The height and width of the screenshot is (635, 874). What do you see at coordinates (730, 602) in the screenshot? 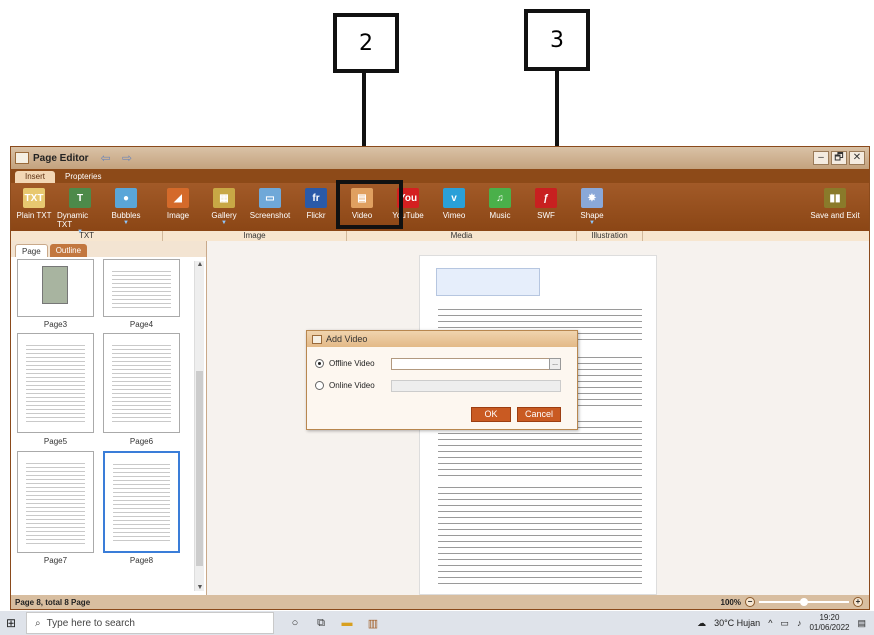
I see `zoom-level: 100%` at bounding box center [730, 602].